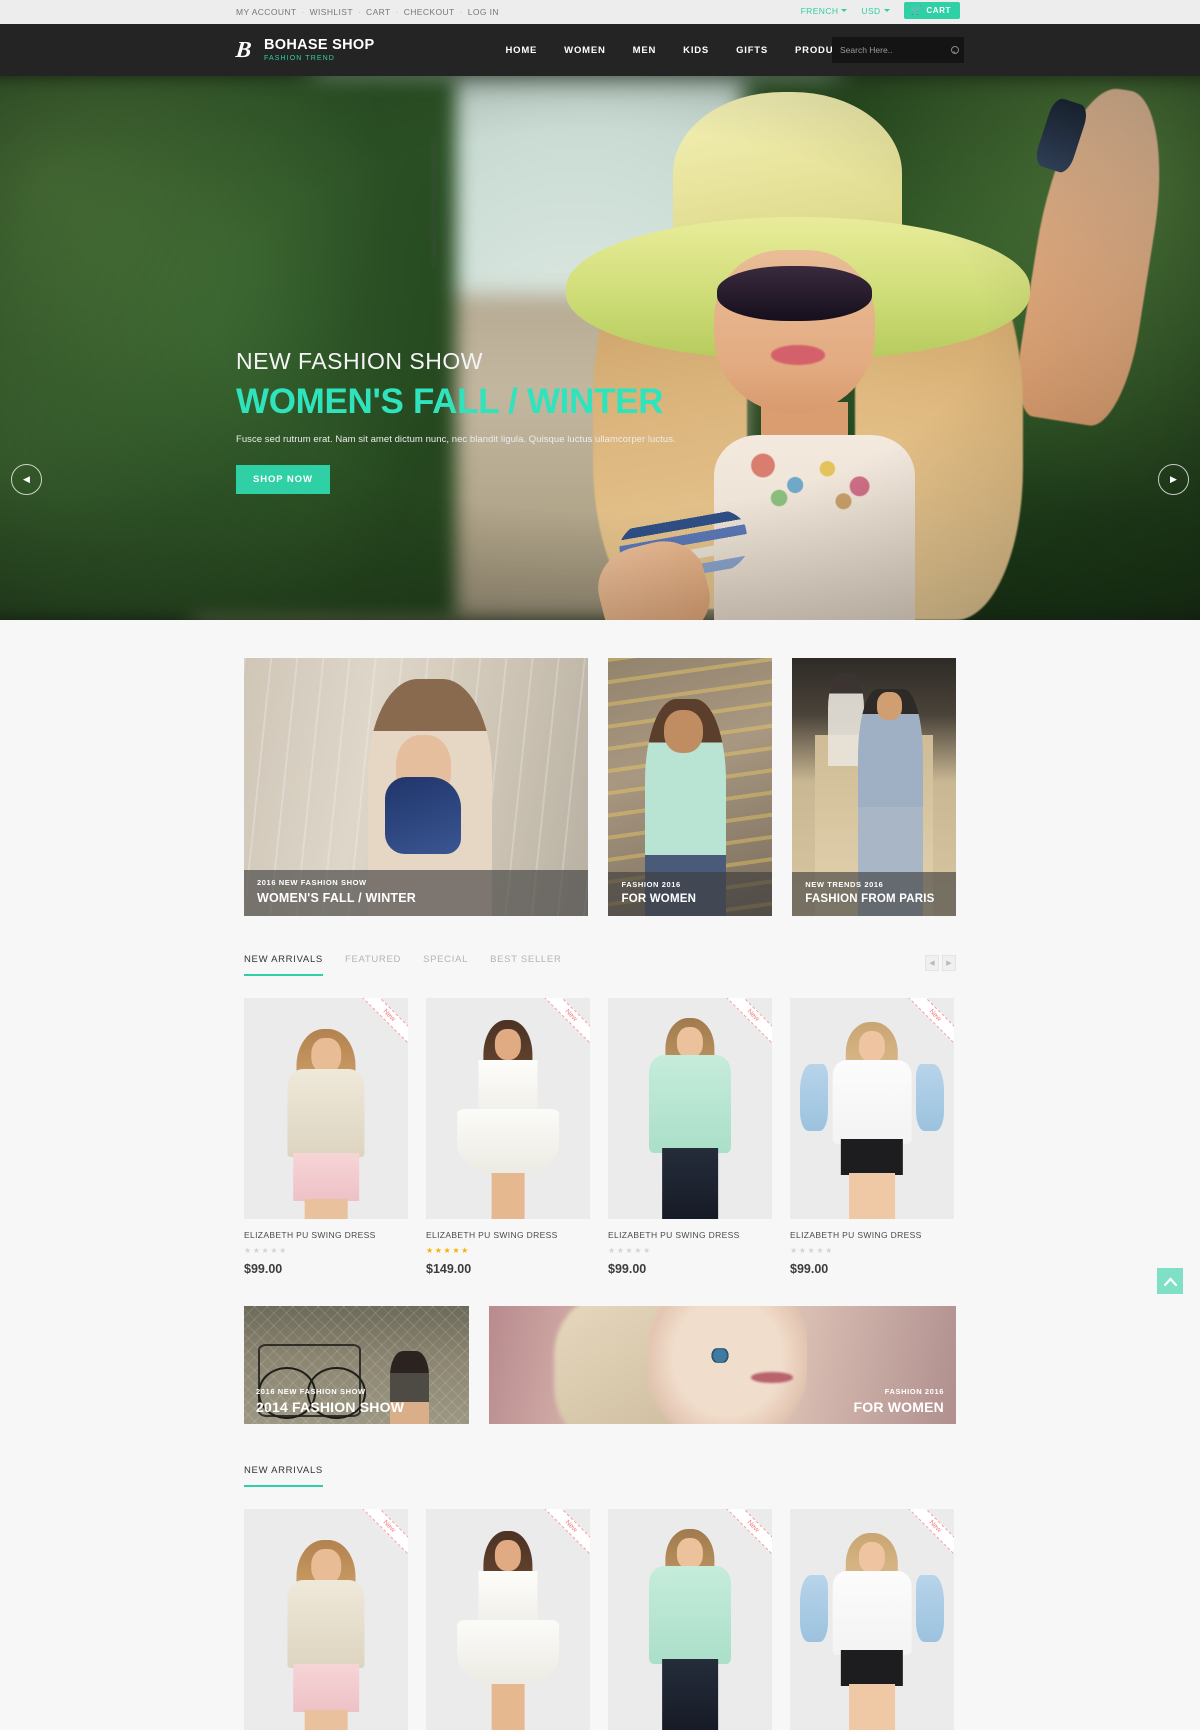  I want to click on mid-banner-caption-1: 2016 NEW FASHION SHOW 2014 FASHION SHOW, so click(330, 1402).